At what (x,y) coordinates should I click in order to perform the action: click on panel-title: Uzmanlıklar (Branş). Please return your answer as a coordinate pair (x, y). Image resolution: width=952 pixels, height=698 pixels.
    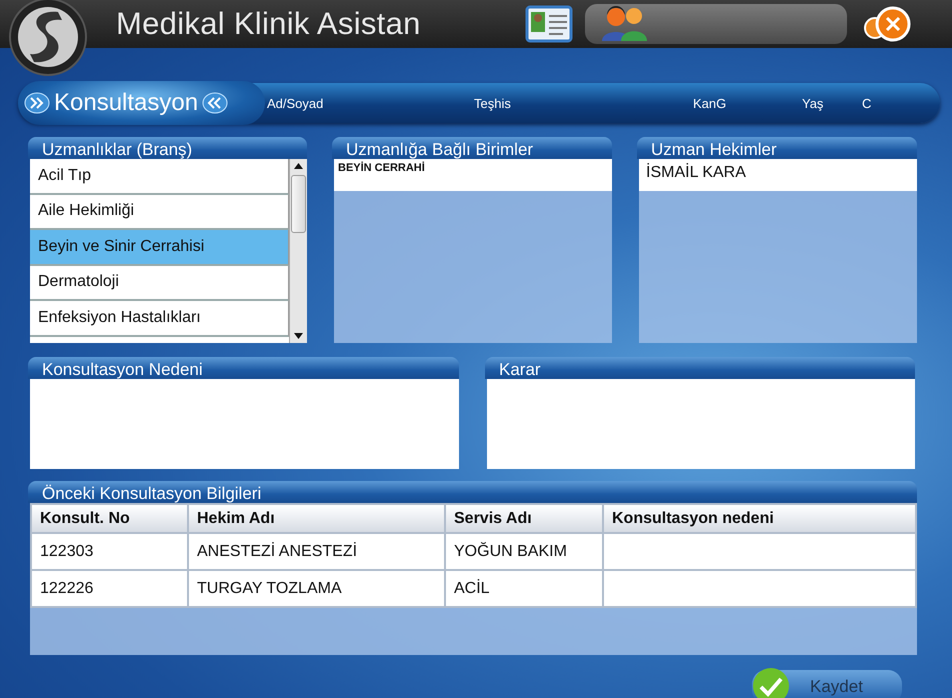
    Looking at the image, I should click on (167, 148).